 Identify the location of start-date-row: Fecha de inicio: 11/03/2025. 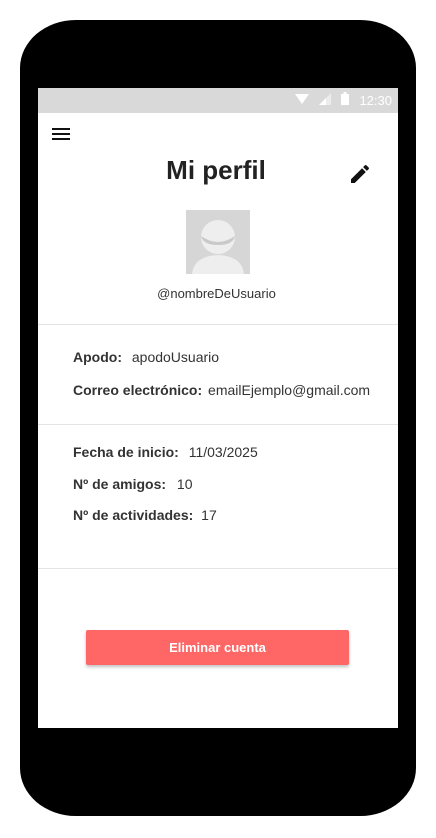
(165, 452).